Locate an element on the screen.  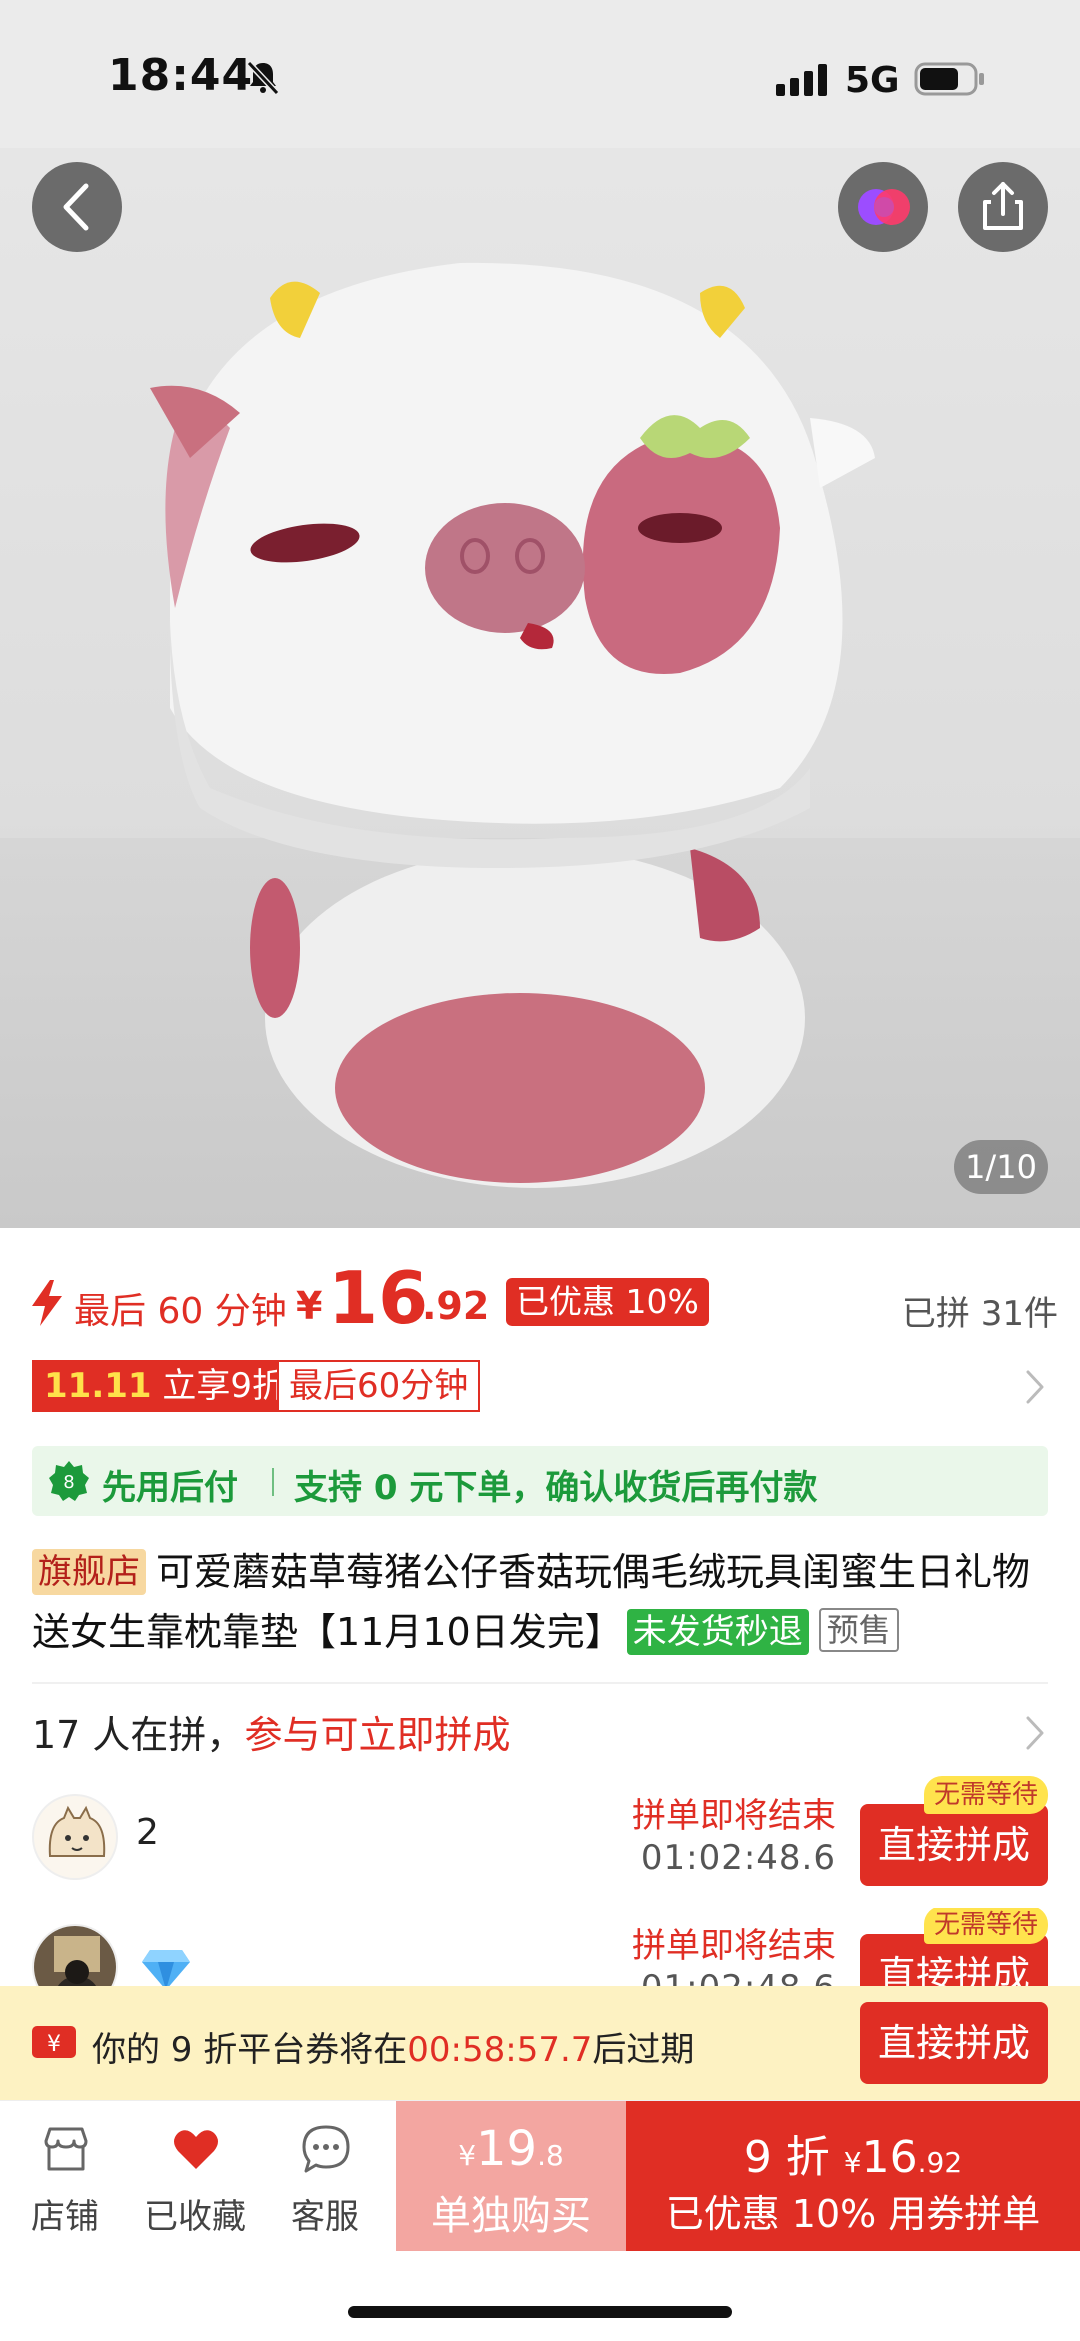
buy-alone-button: ¥19.8 单独购买 is located at coordinates (511, 2176).